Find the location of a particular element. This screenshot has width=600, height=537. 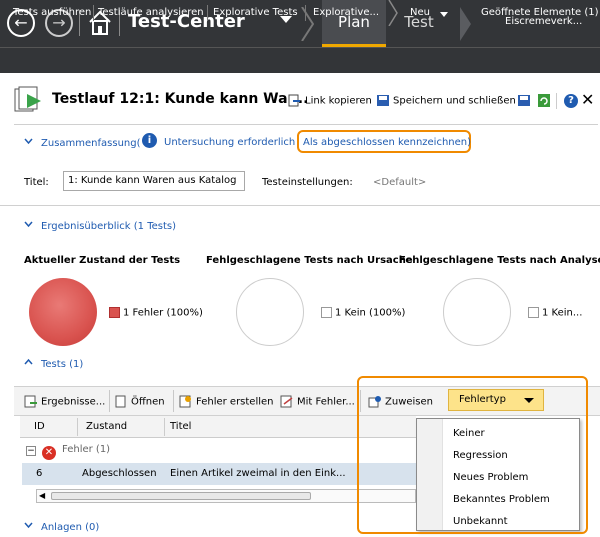

error-icon: ✕ is located at coordinates (49, 453).